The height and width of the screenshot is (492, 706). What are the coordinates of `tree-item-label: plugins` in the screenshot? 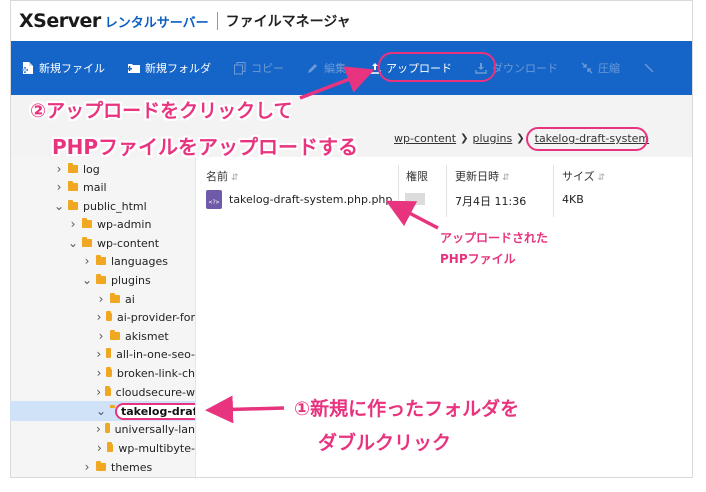 It's located at (131, 280).